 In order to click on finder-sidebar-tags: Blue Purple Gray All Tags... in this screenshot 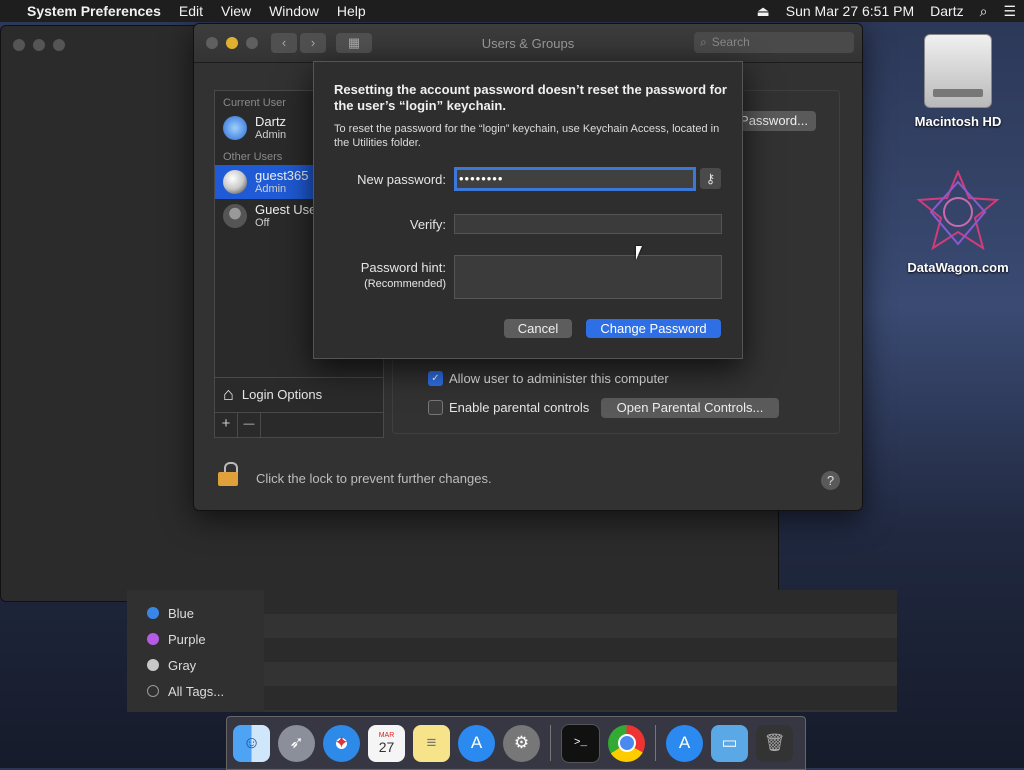, I will do `click(195, 651)`.